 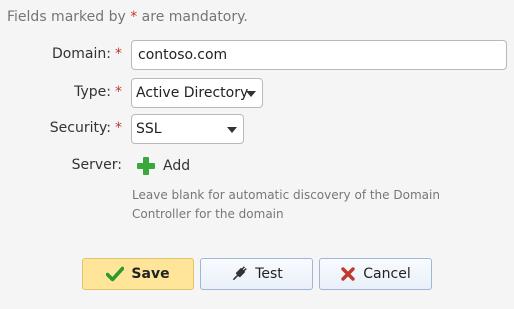 I want to click on security-required-star: *, so click(x=118, y=128).